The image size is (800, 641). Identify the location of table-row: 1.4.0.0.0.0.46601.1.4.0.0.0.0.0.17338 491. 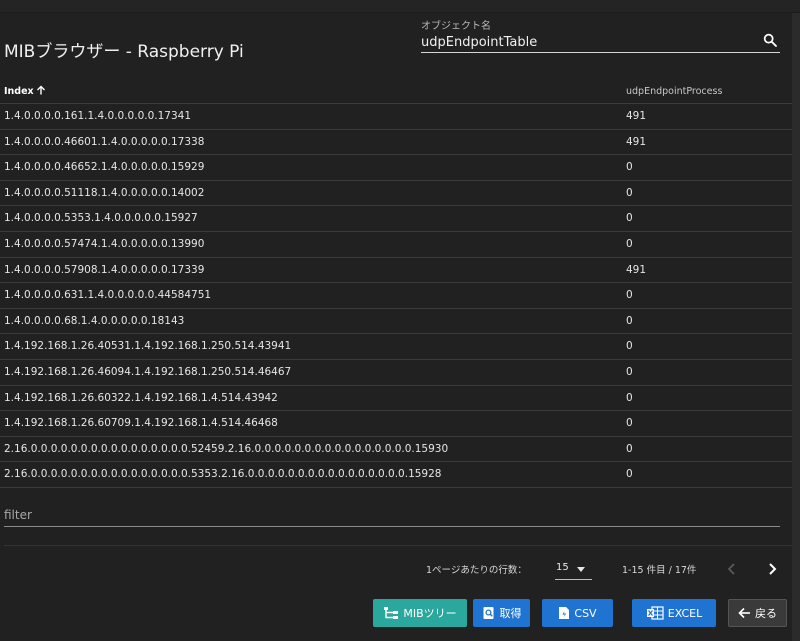
(396, 143).